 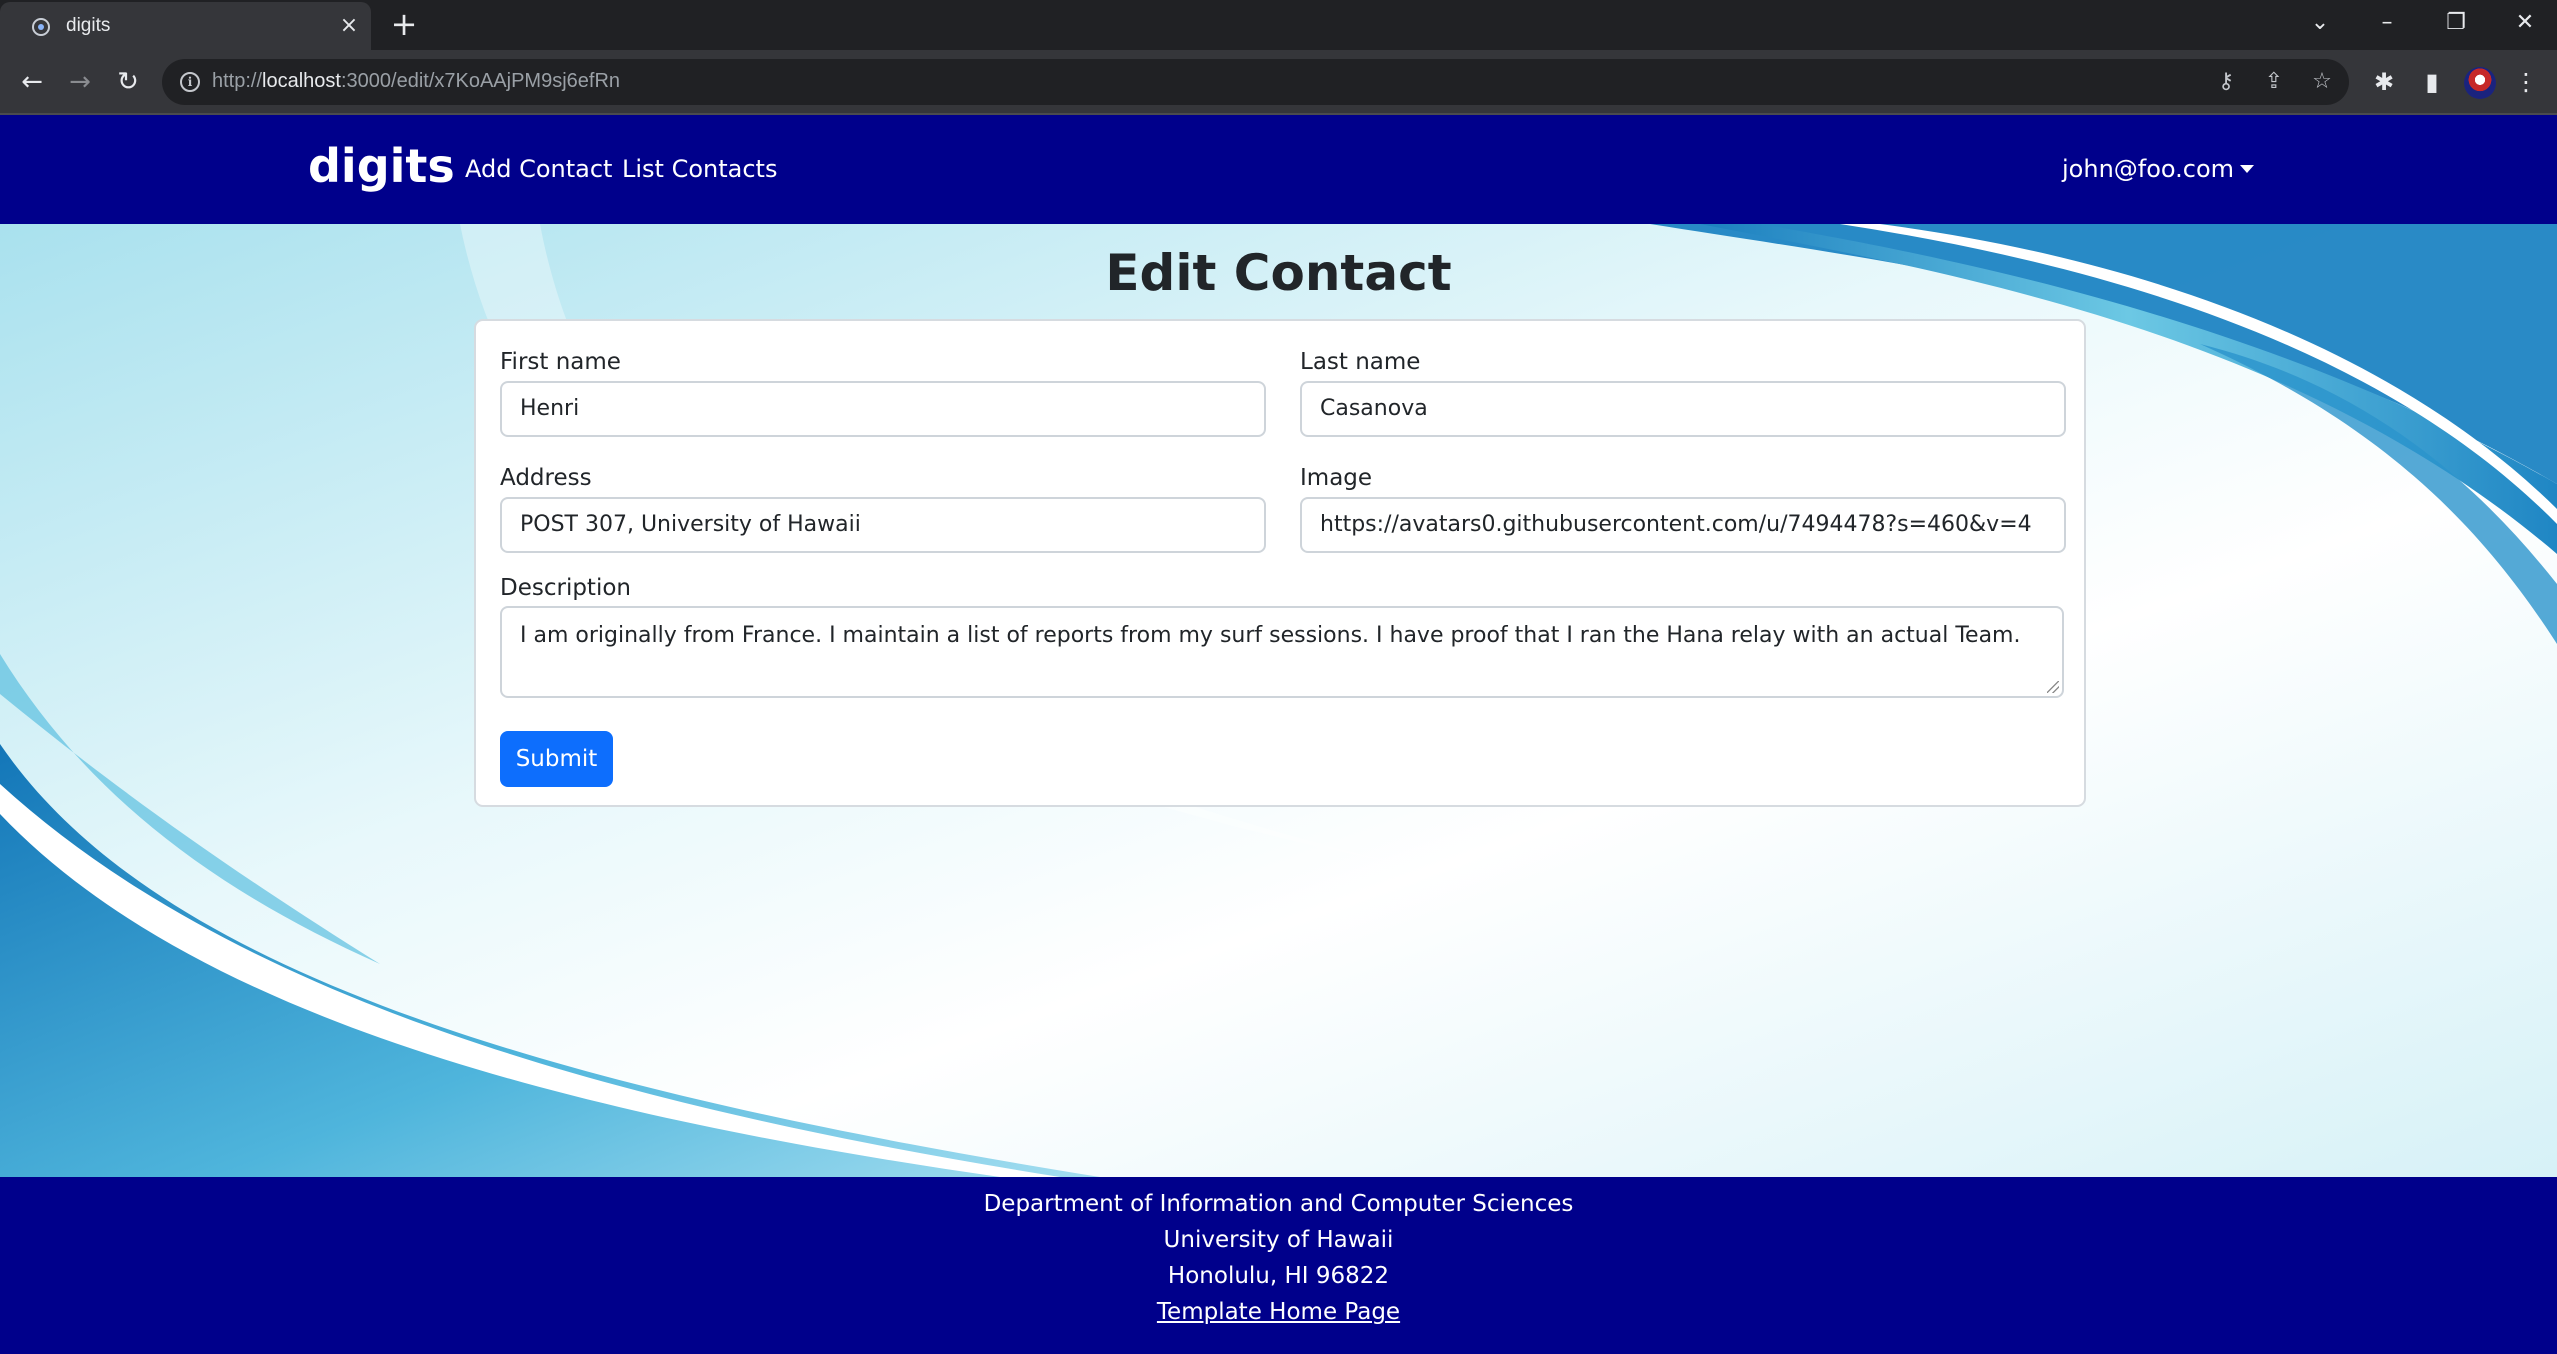 What do you see at coordinates (883, 525) in the screenshot?
I see `address-field: POST 307, University of Hawaii` at bounding box center [883, 525].